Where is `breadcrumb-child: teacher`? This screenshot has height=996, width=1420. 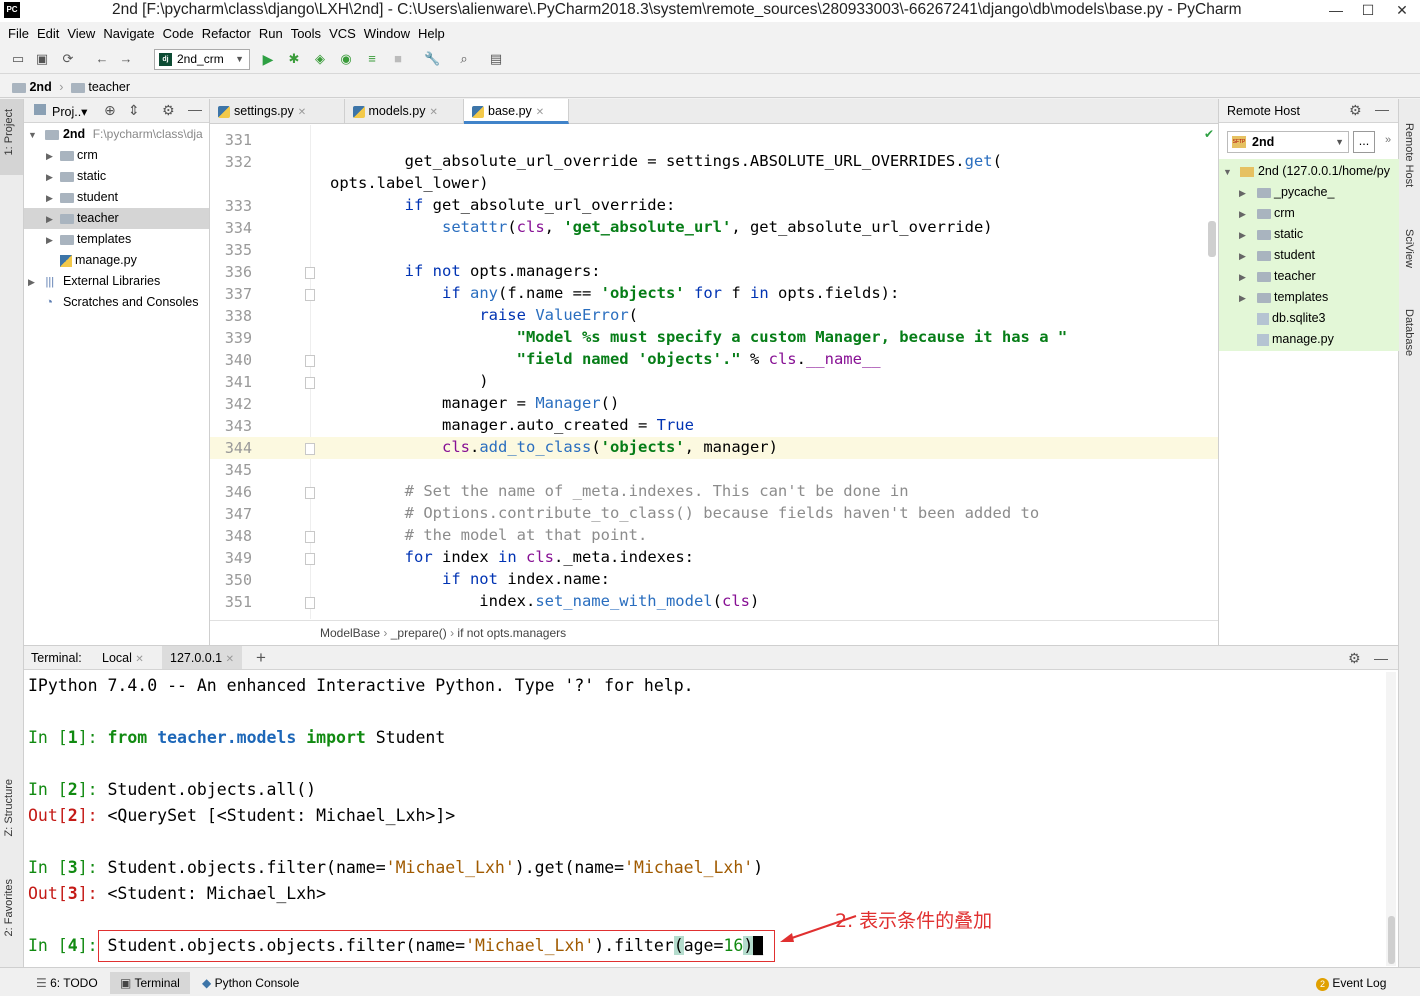
breadcrumb-child: teacher is located at coordinates (109, 87).